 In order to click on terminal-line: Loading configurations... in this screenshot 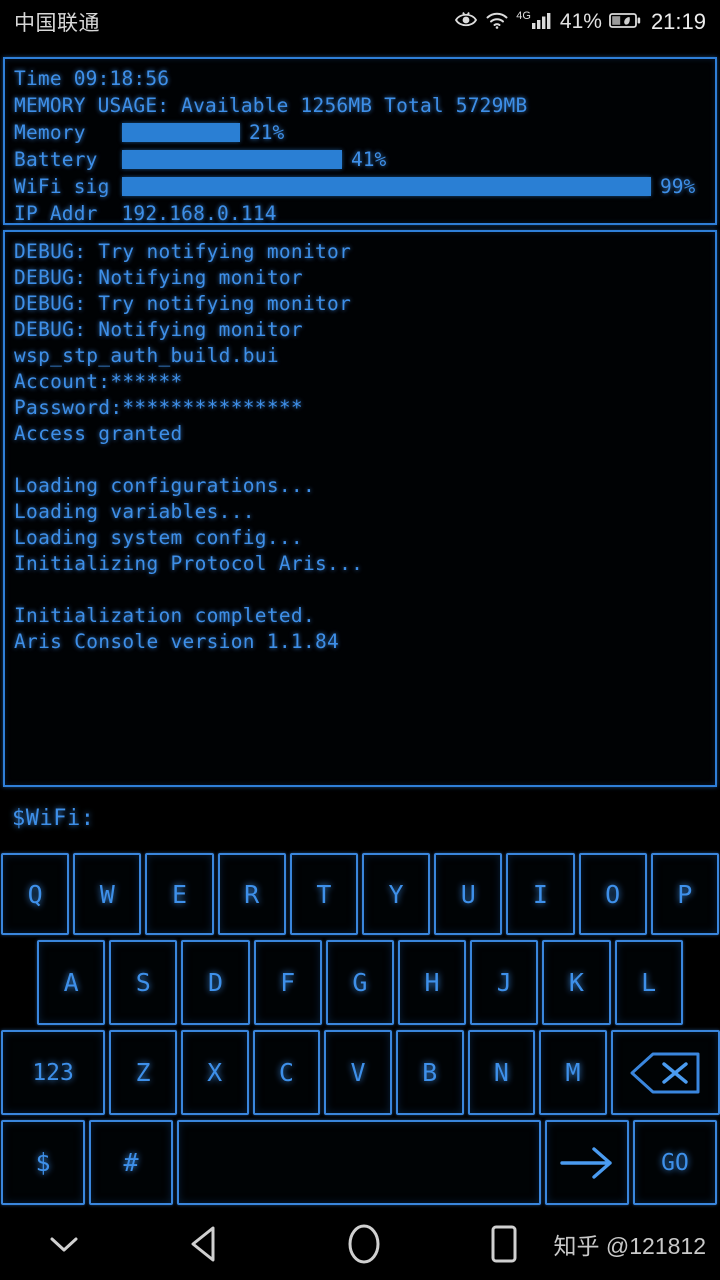, I will do `click(164, 485)`.